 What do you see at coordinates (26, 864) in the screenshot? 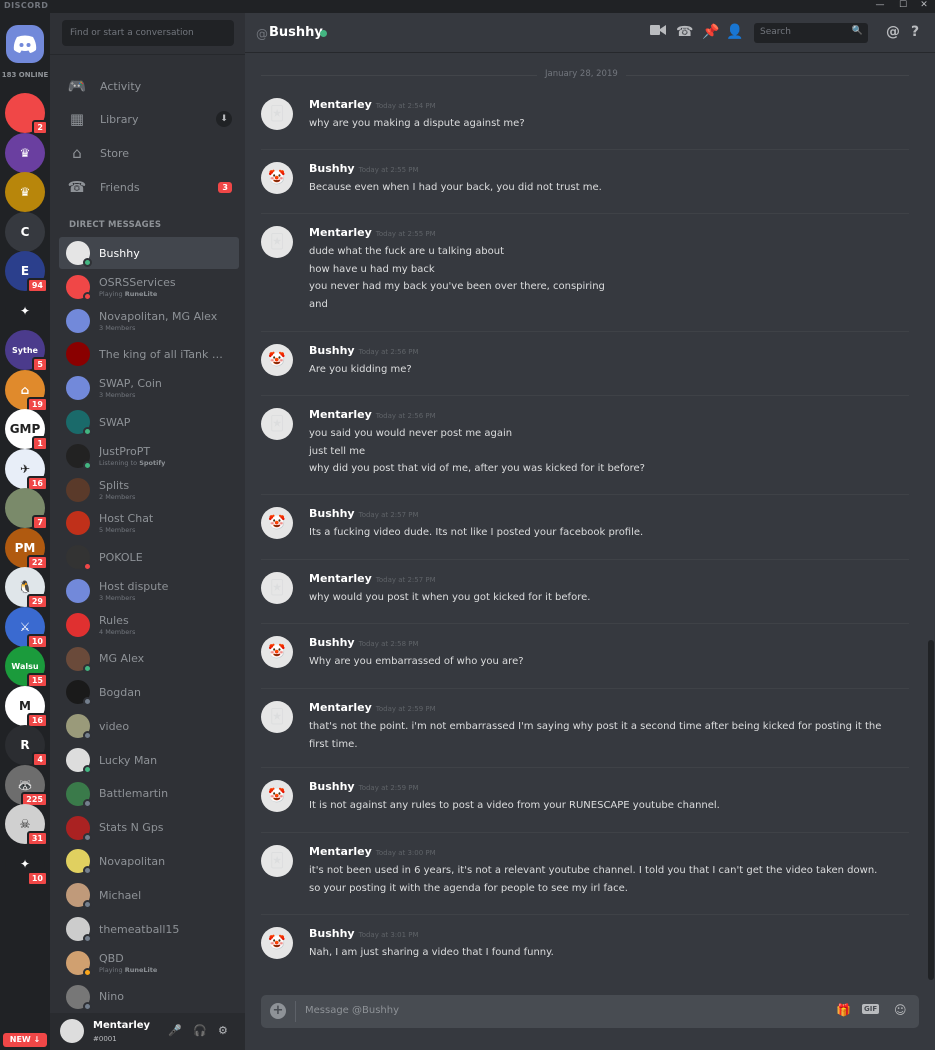
I see `server-runner: ✦ 10` at bounding box center [26, 864].